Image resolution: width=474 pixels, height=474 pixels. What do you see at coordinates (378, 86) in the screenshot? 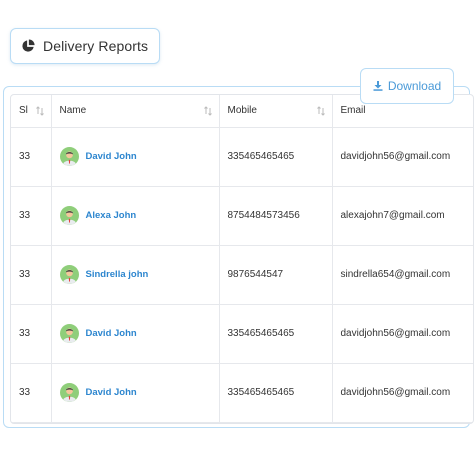
I see `download-icon` at bounding box center [378, 86].